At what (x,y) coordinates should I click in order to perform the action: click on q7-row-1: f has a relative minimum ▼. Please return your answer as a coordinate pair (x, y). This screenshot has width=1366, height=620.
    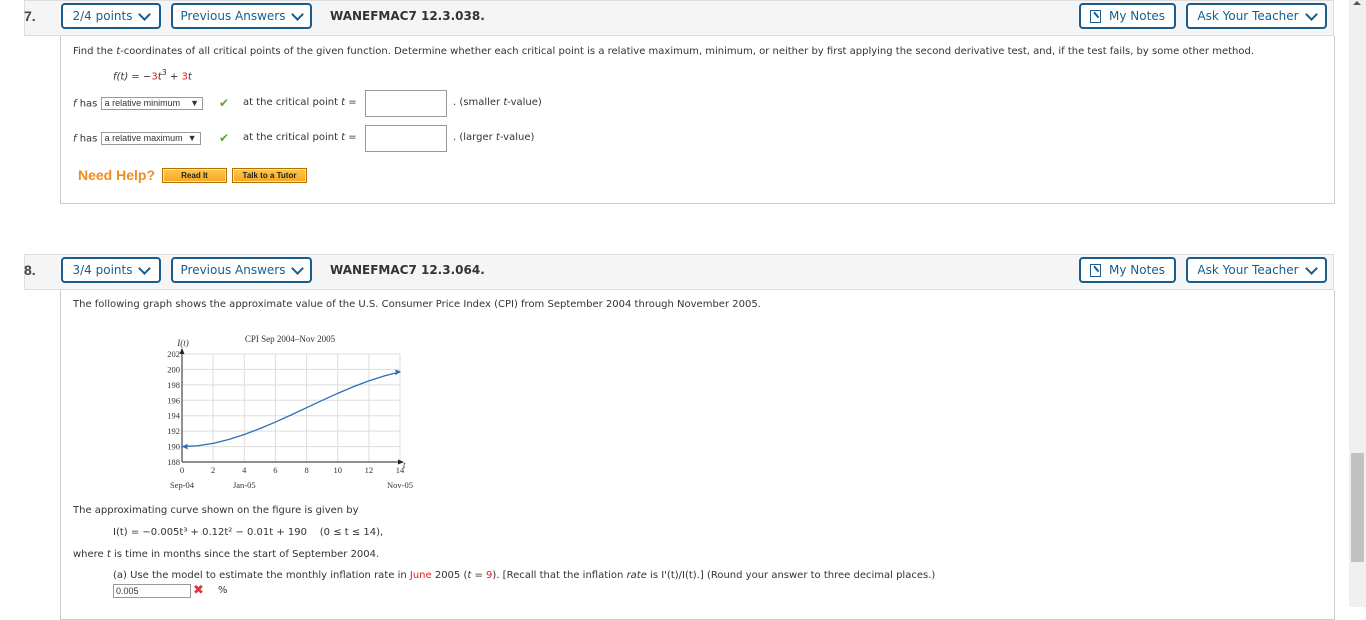
    Looking at the image, I should click on (138, 103).